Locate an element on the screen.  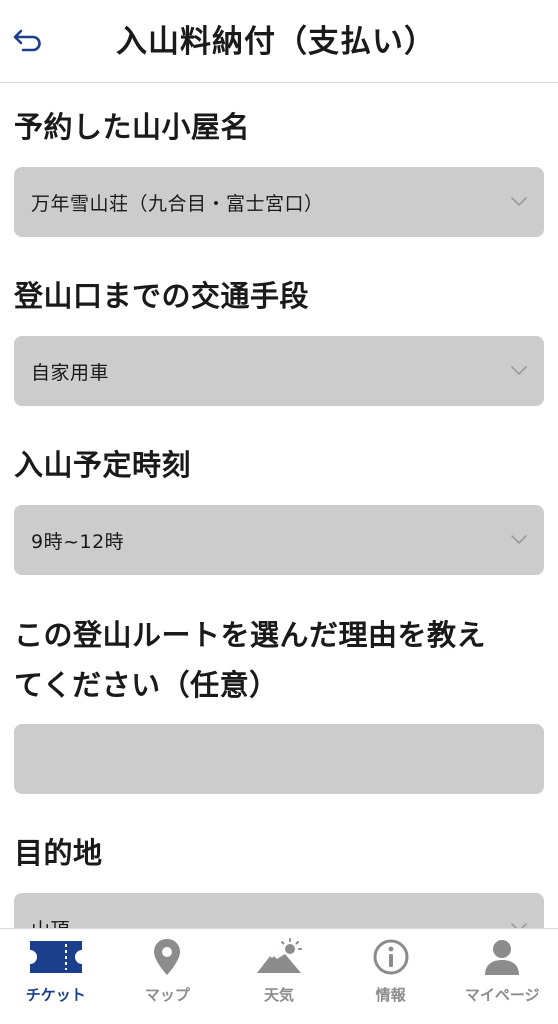
hut-label: 予約した山小屋名 is located at coordinates (132, 127).